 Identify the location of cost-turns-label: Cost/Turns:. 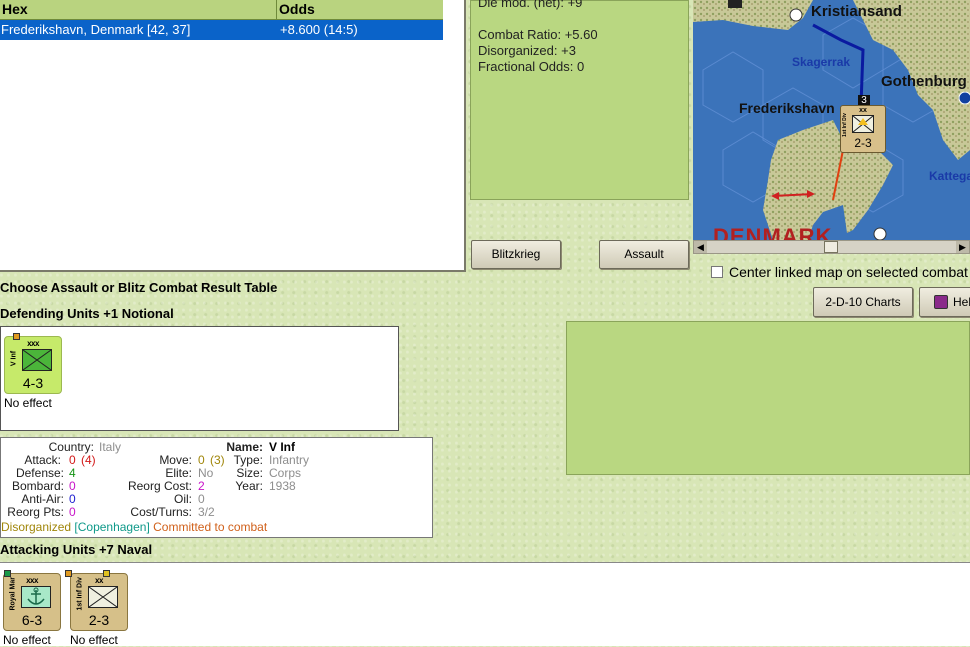
(161, 512).